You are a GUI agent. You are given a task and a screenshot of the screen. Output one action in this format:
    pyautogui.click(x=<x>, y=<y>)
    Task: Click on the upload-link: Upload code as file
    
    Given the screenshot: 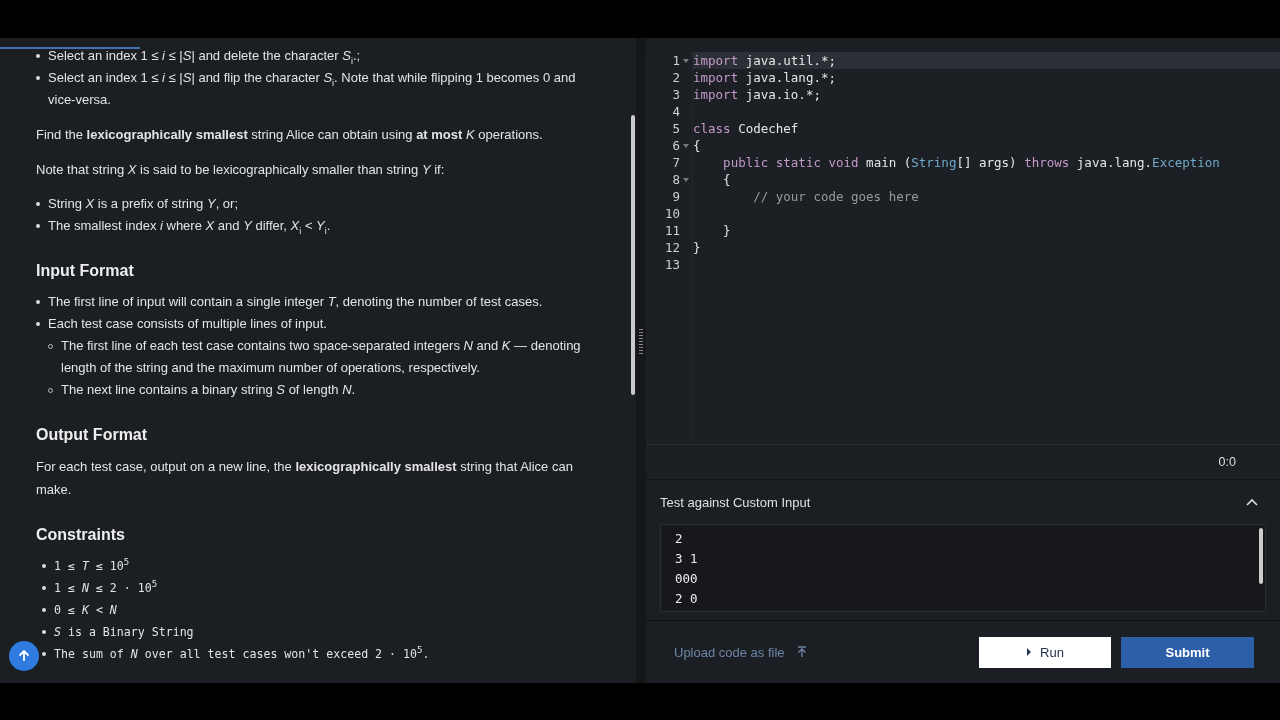 What is the action you would take?
    pyautogui.click(x=741, y=652)
    